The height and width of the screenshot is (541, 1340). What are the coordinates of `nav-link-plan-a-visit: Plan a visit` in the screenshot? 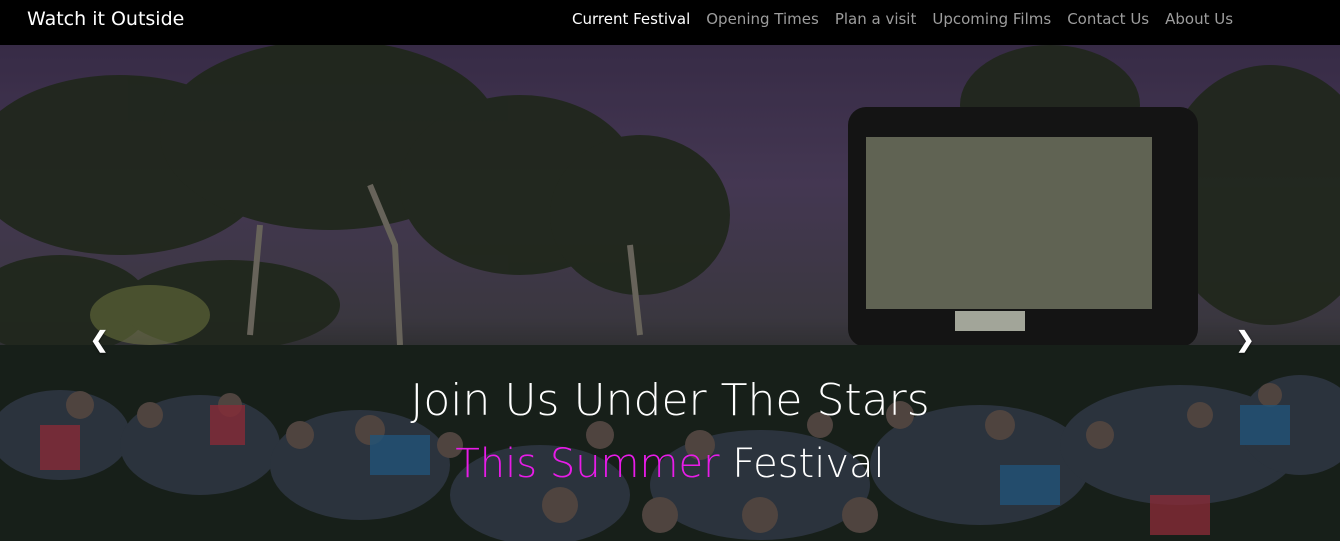 It's located at (876, 19).